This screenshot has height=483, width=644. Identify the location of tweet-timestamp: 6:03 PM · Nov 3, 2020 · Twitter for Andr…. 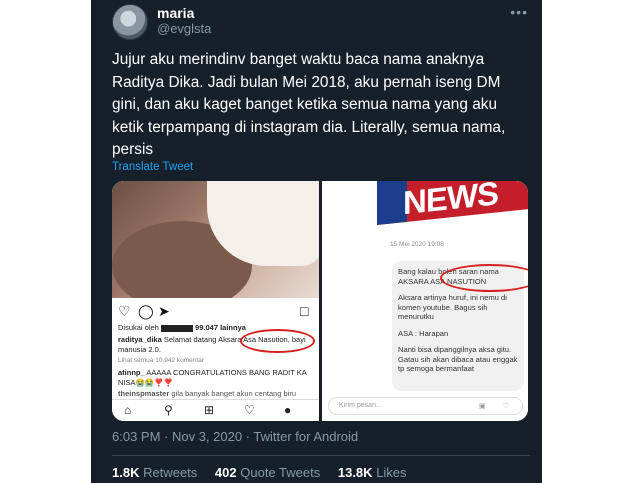
(235, 436).